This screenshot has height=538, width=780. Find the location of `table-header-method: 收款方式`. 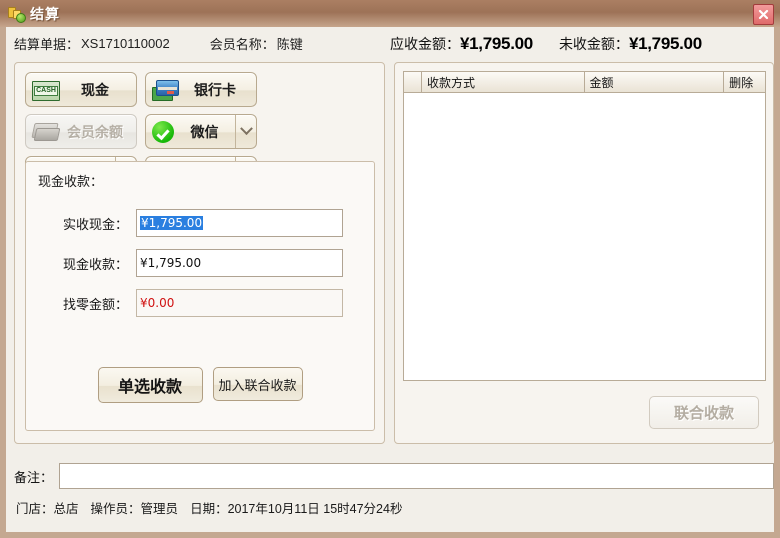

table-header-method: 收款方式 is located at coordinates (503, 82).